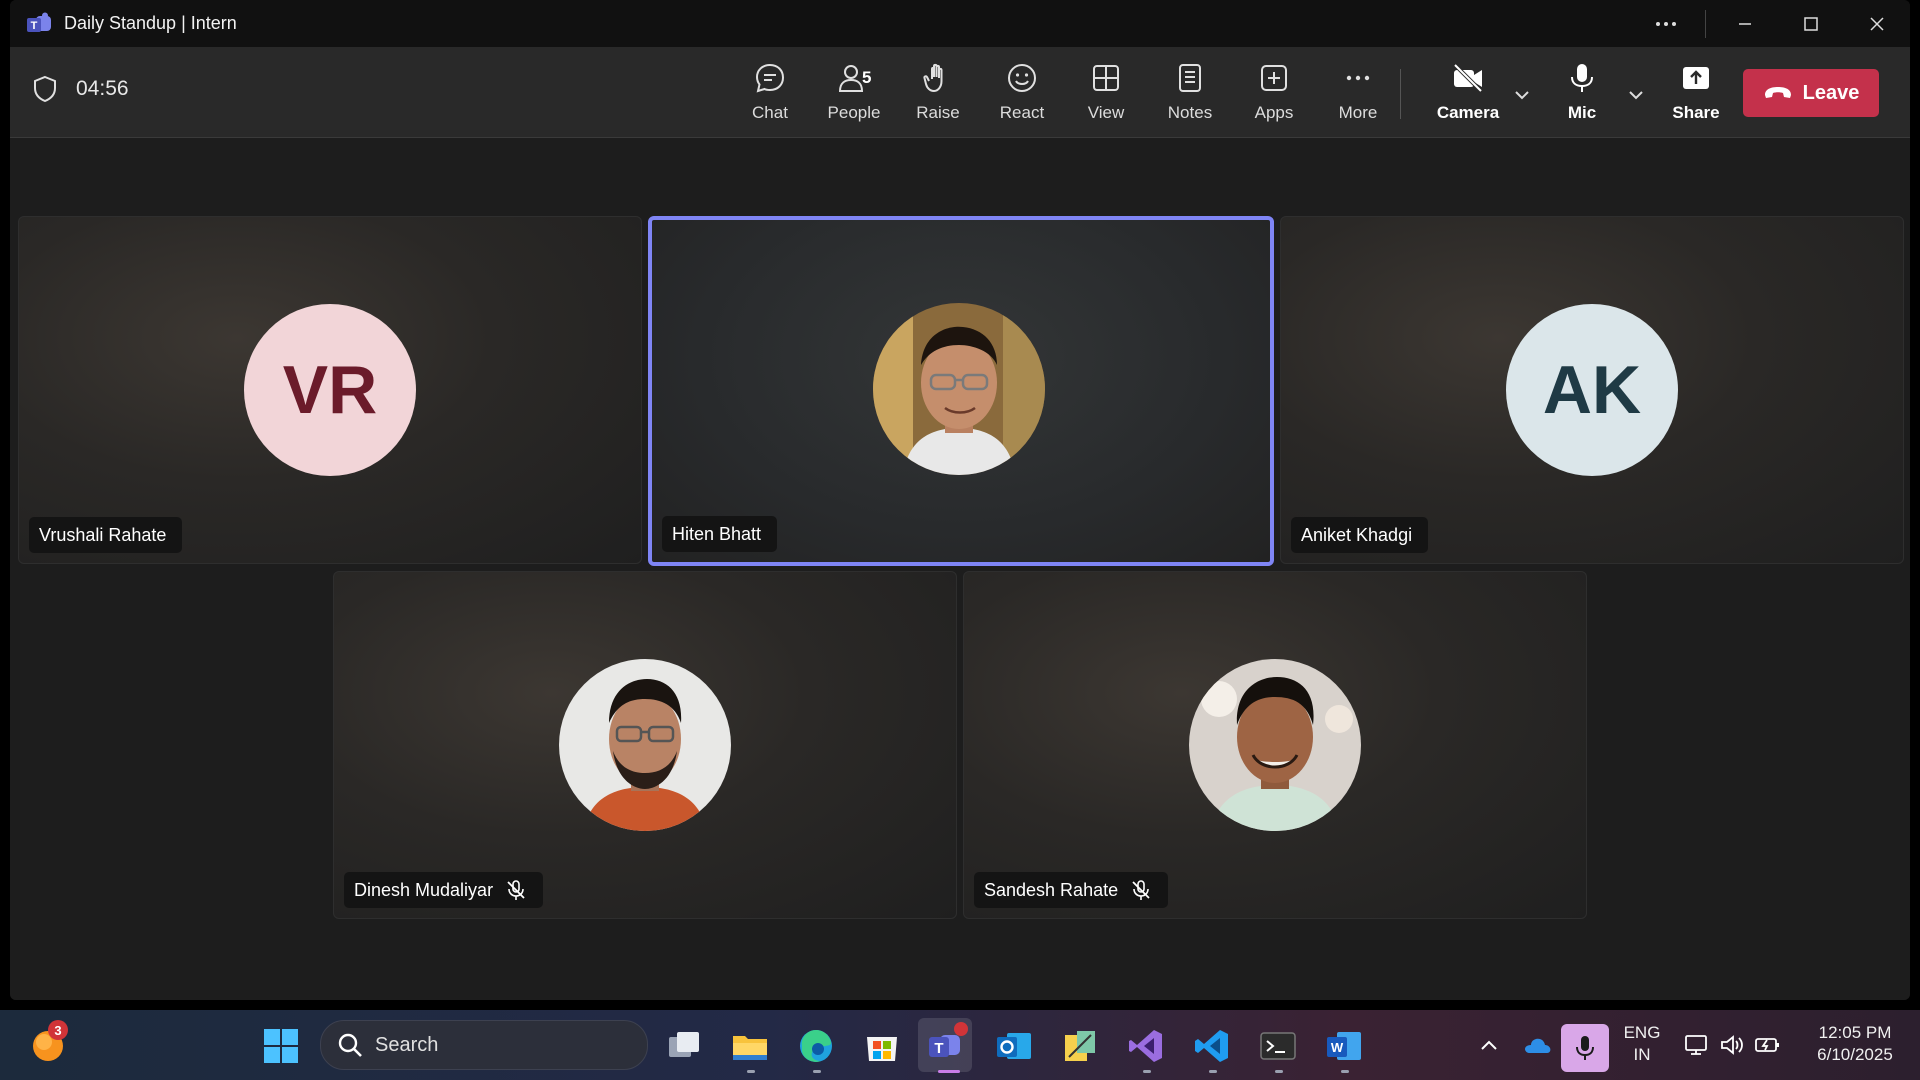 This screenshot has height=1080, width=1920. I want to click on notes-button: Notes, so click(1190, 92).